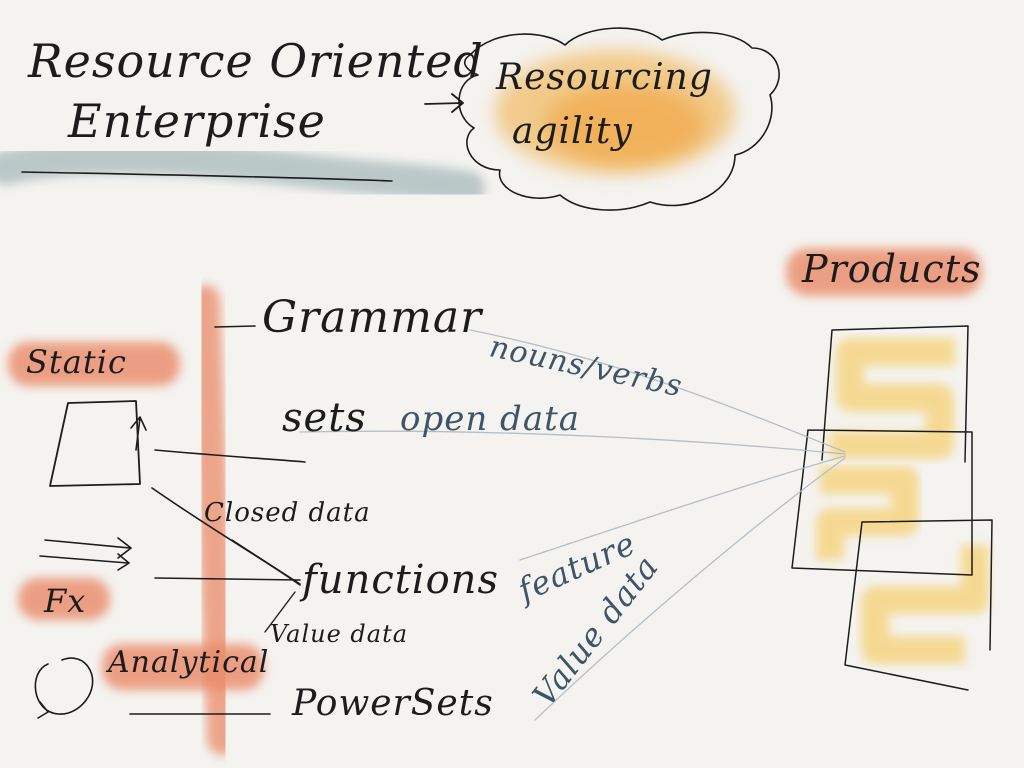  What do you see at coordinates (400, 580) in the screenshot?
I see `functions-label: functions` at bounding box center [400, 580].